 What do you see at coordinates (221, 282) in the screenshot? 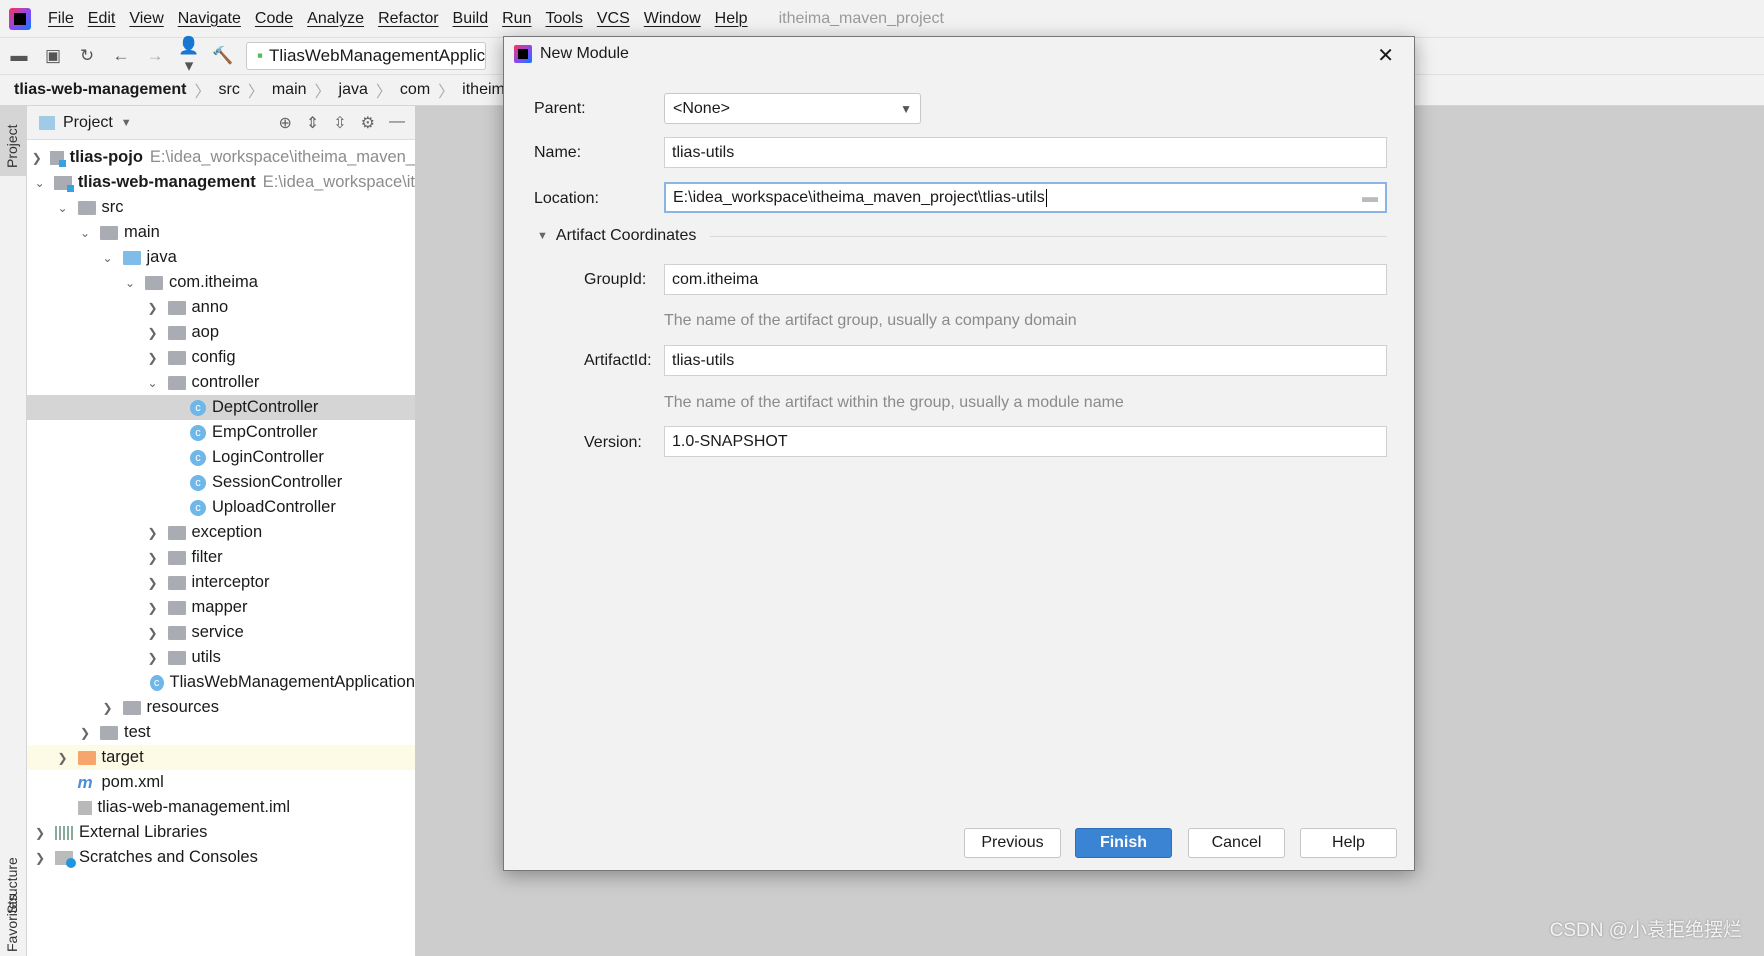
I see `tree-item: ⌄ com.itheima` at bounding box center [221, 282].